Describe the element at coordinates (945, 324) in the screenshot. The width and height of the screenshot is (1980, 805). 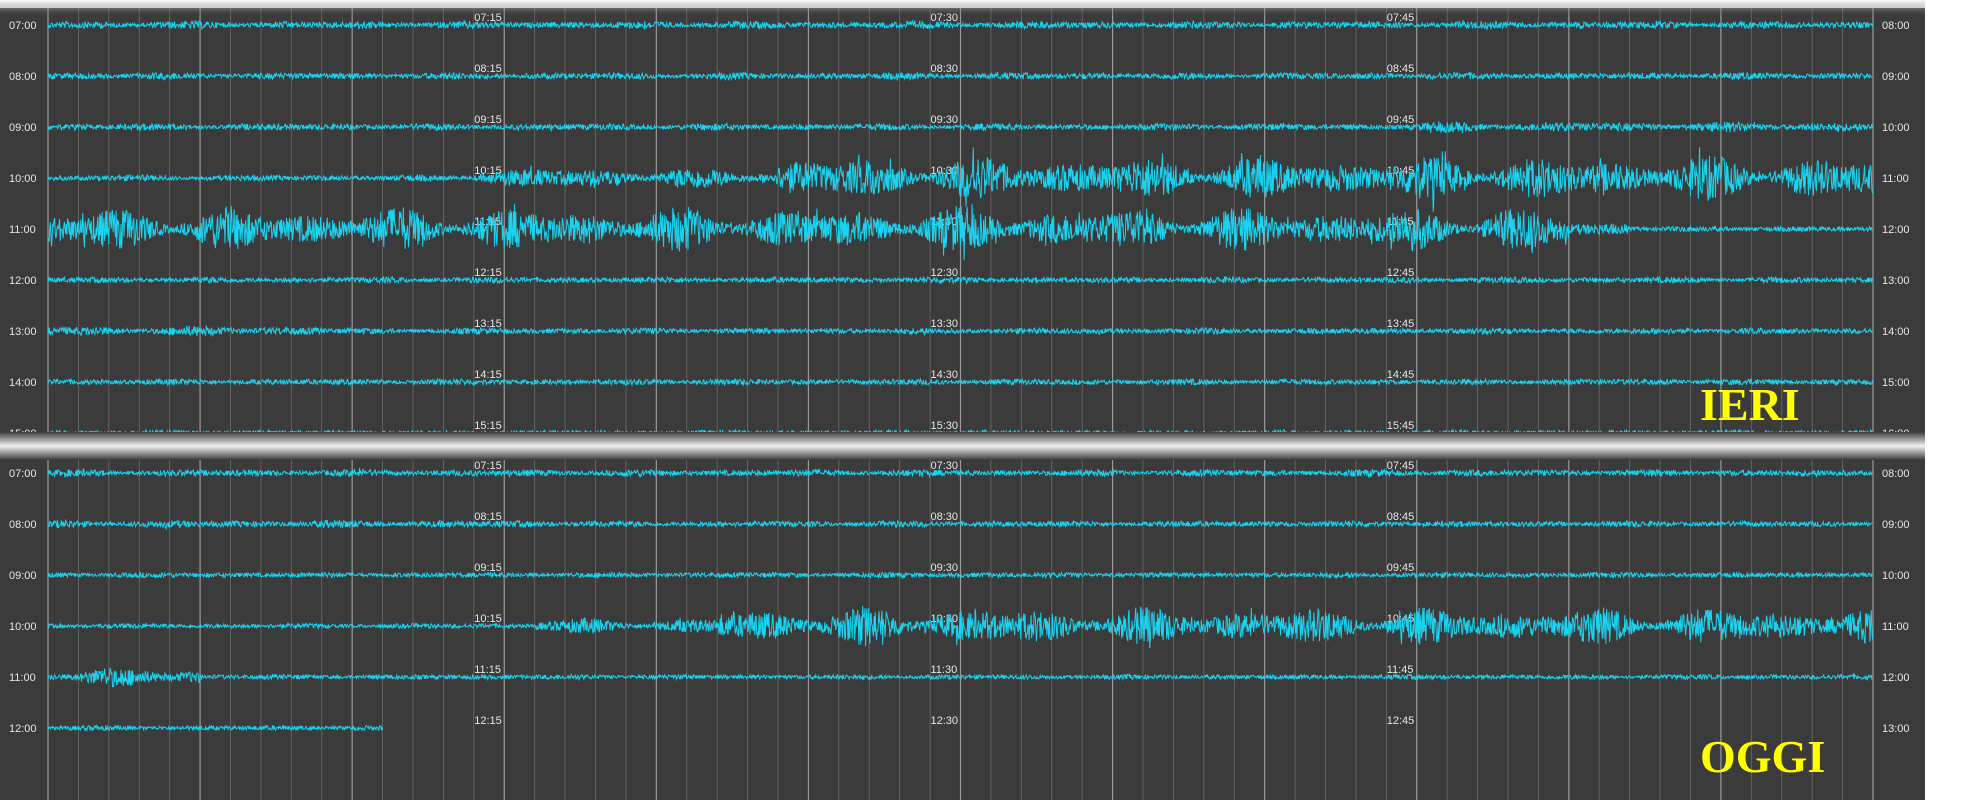
I see `quarter-label: 13:30` at that location.